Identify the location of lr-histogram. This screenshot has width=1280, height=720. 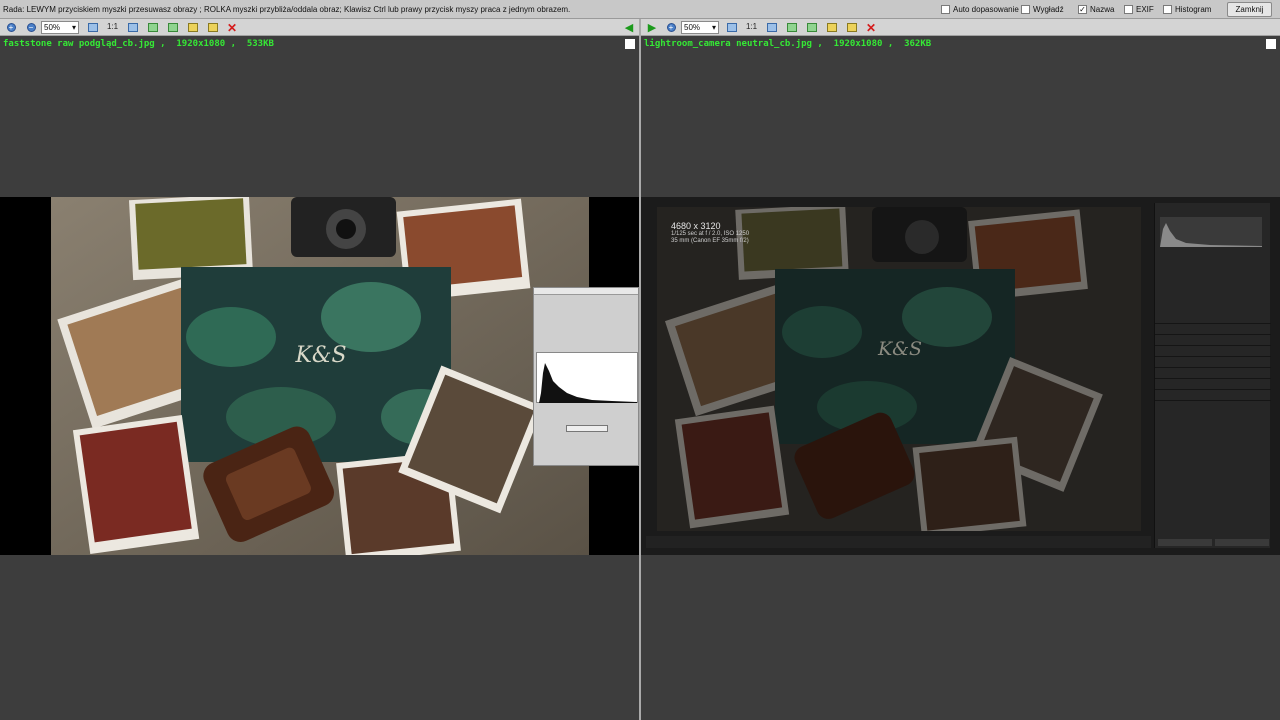
(1211, 232).